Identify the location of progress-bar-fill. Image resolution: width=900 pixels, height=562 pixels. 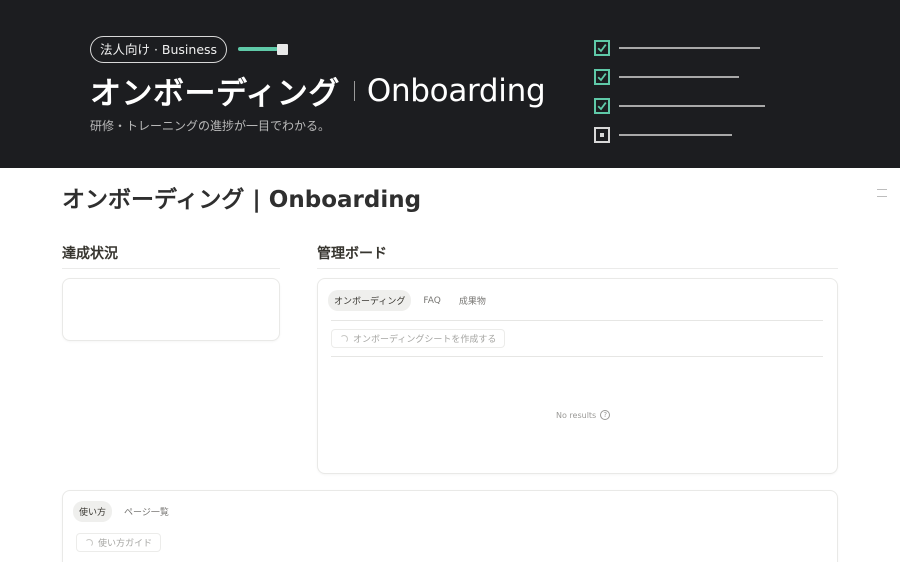
(258, 49).